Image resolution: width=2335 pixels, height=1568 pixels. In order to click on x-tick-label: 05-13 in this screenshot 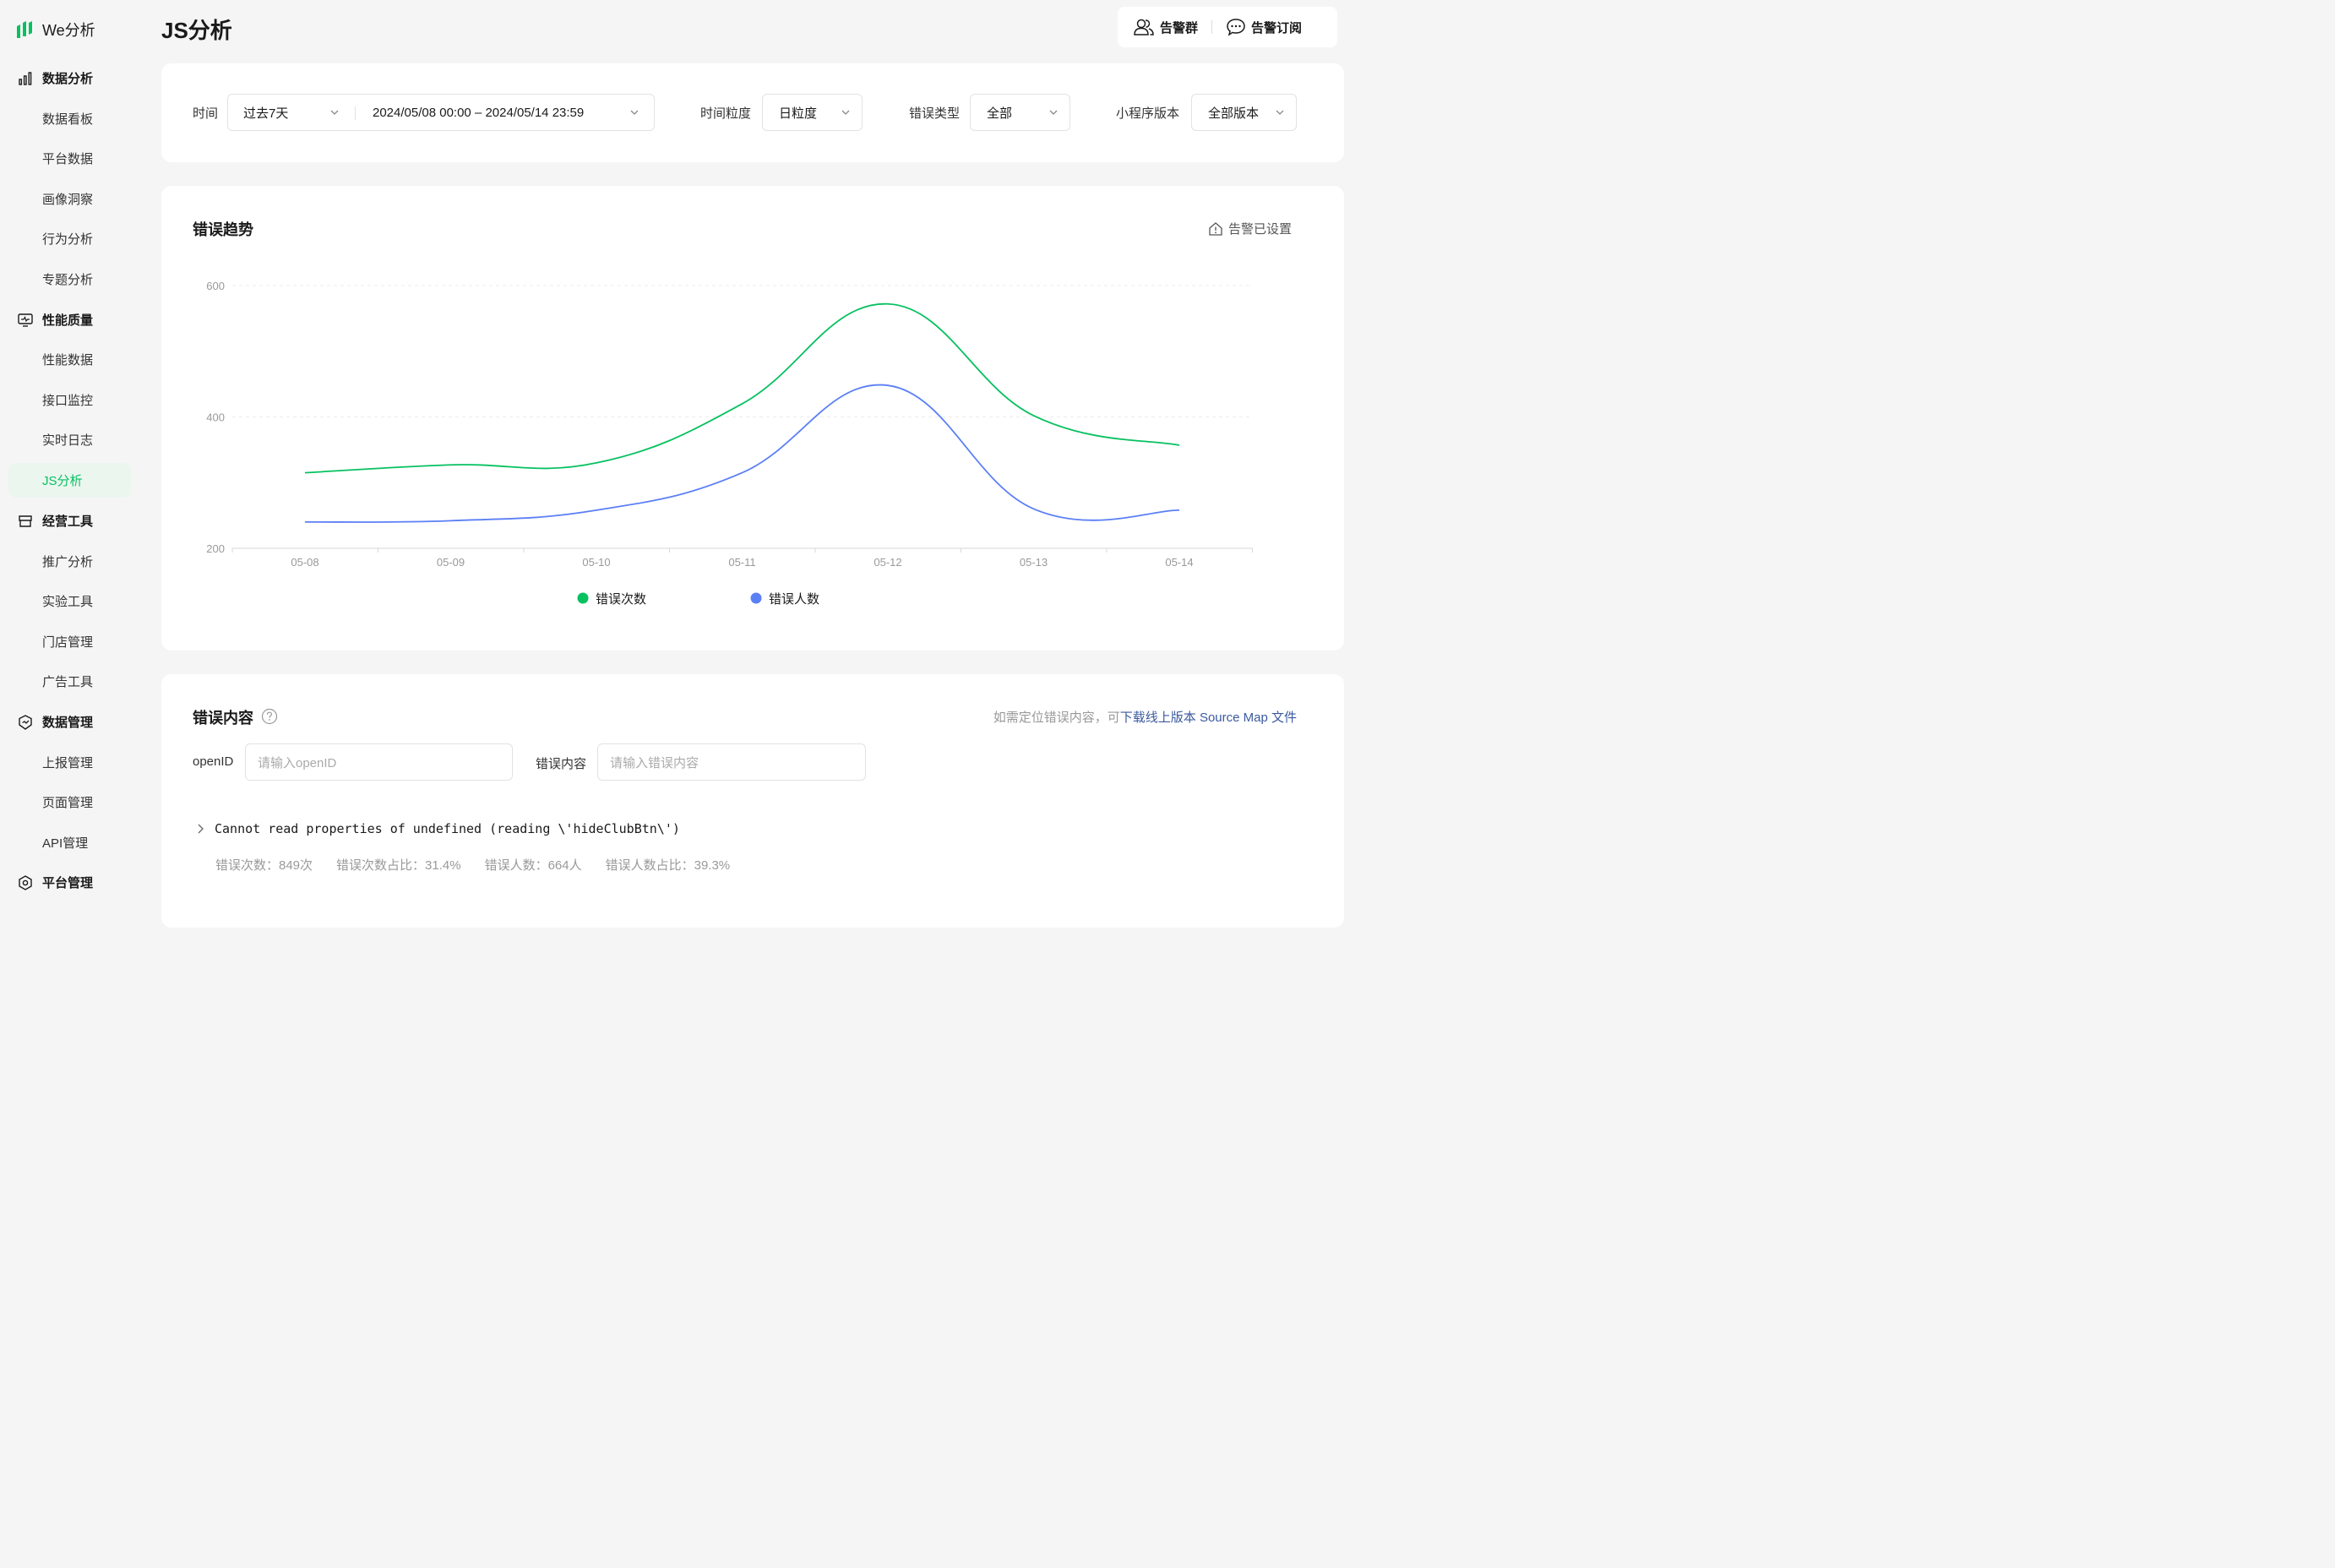, I will do `click(1034, 562)`.